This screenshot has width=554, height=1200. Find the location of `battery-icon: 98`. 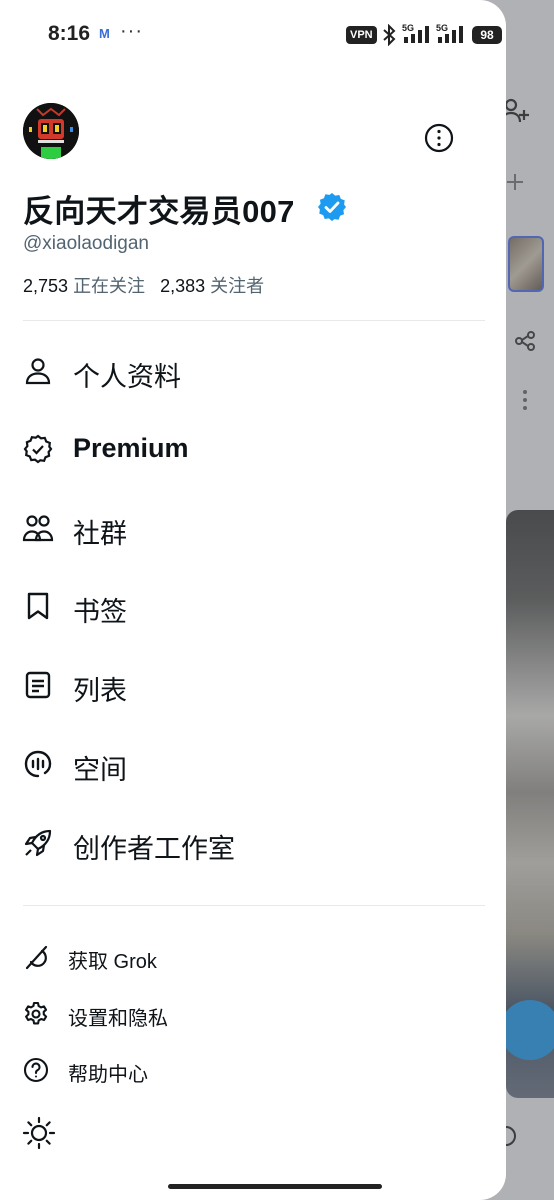

battery-icon: 98 is located at coordinates (487, 35).